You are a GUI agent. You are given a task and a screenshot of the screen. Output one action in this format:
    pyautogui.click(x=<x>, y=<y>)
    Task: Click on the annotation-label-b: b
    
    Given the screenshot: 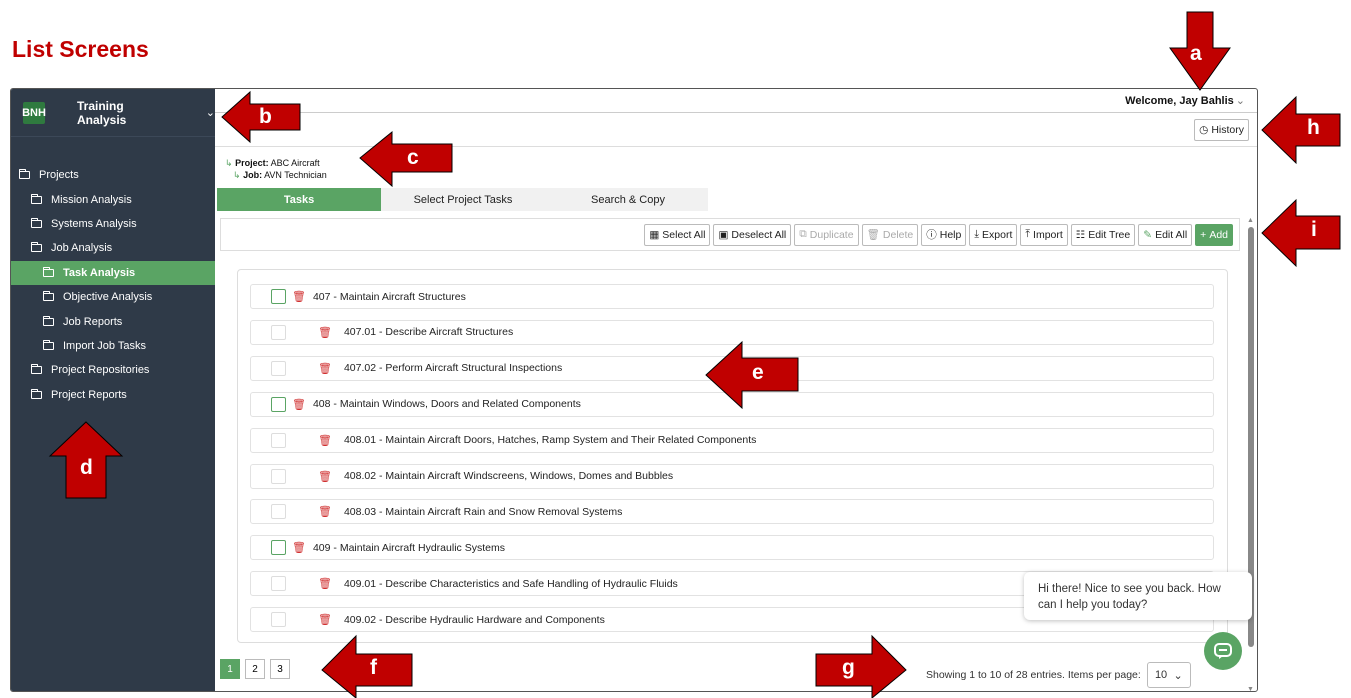 What is the action you would take?
    pyautogui.click(x=265, y=116)
    